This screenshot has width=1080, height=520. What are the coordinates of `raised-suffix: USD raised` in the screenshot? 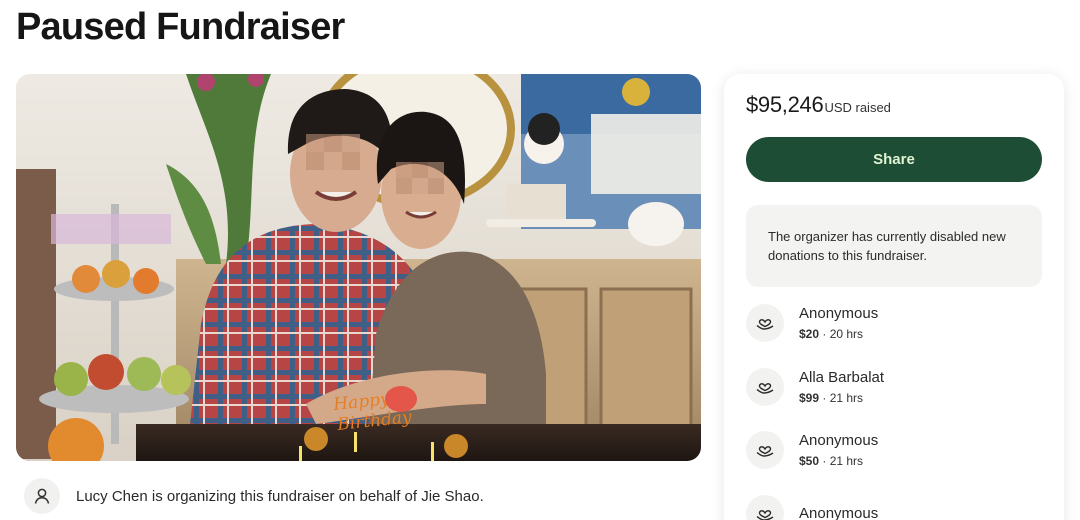 It's located at (857, 107).